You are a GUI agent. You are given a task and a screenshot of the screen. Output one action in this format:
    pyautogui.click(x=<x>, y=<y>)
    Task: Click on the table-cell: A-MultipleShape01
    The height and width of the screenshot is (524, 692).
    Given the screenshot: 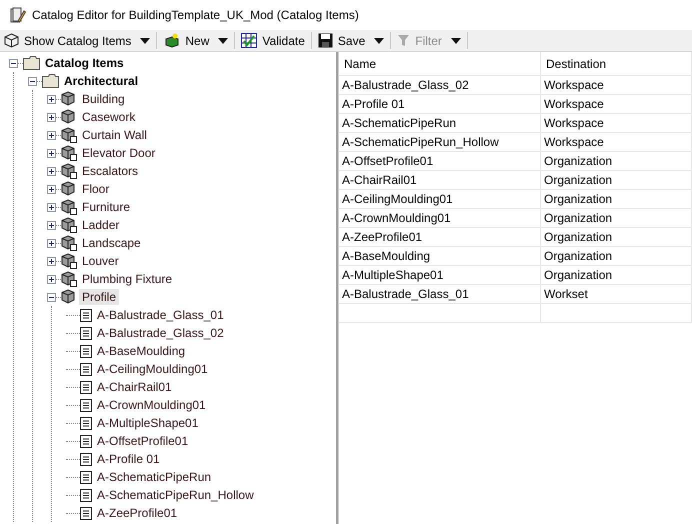 What is the action you would take?
    pyautogui.click(x=440, y=275)
    